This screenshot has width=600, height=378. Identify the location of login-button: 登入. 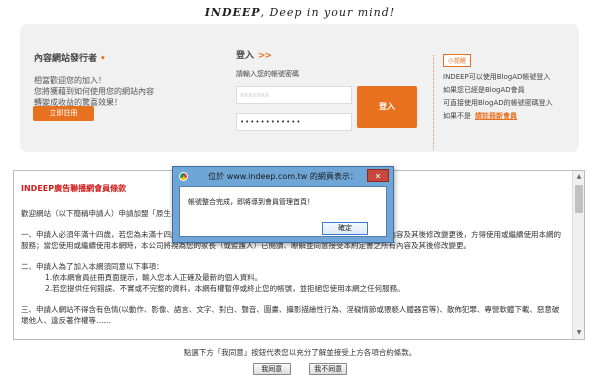
(387, 107).